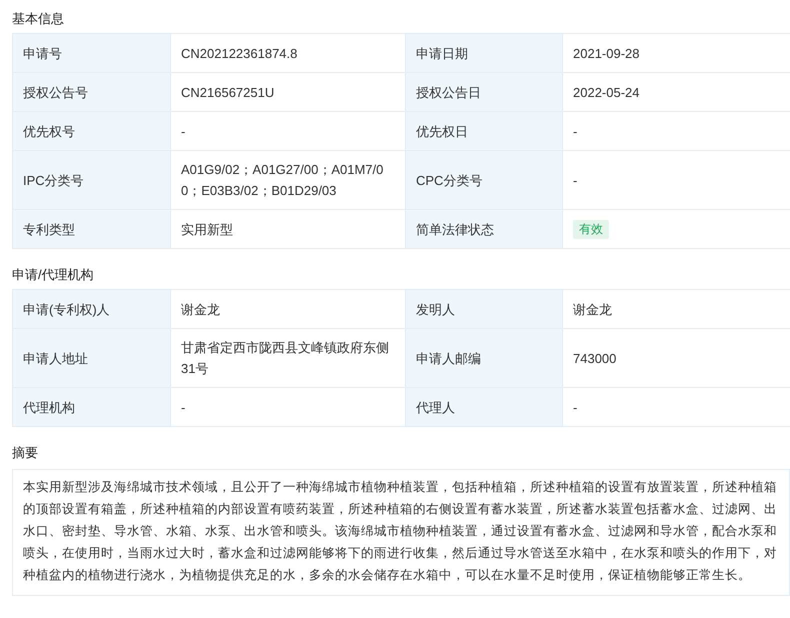  I want to click on label-cell: 优先权号, so click(92, 131).